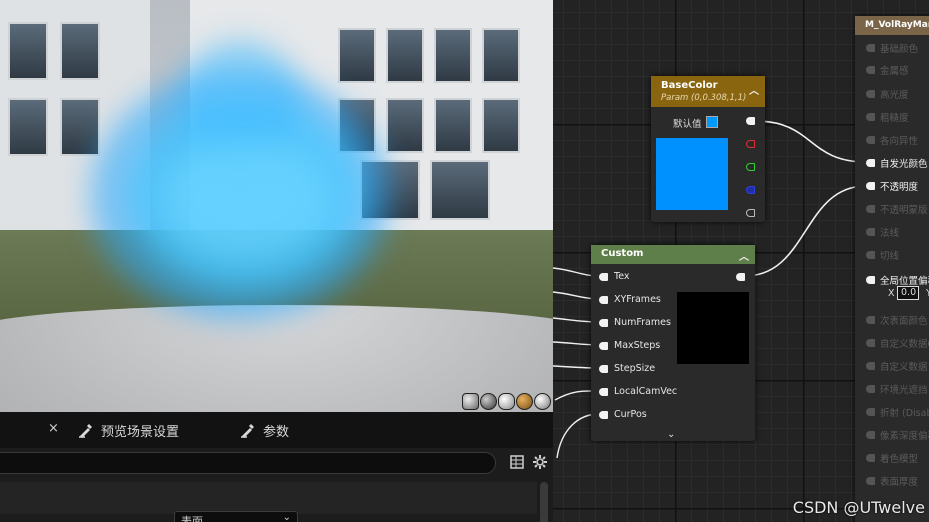 Image resolution: width=929 pixels, height=522 pixels. Describe the element at coordinates (542, 401) in the screenshot. I see `teapot-icon` at that location.